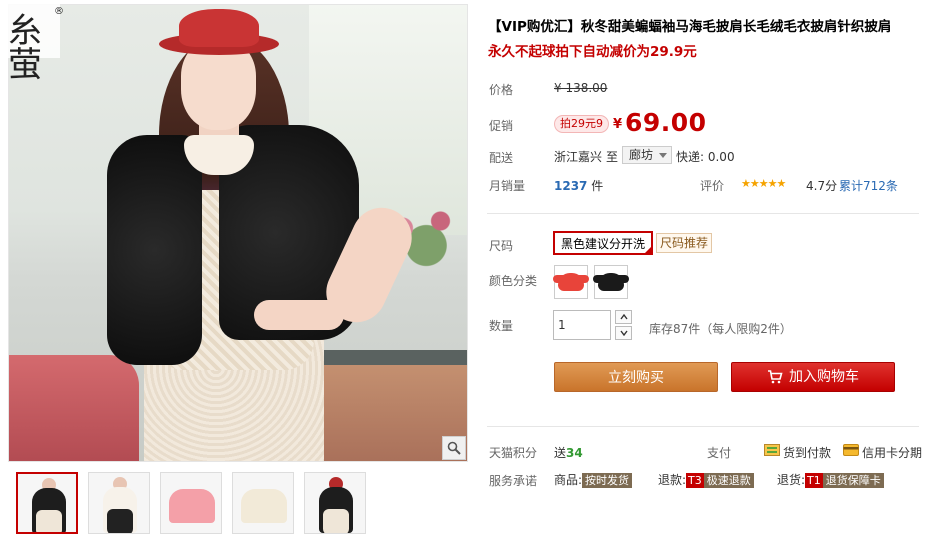 The height and width of the screenshot is (543, 930). I want to click on rating-score: 4.7分, so click(822, 186).